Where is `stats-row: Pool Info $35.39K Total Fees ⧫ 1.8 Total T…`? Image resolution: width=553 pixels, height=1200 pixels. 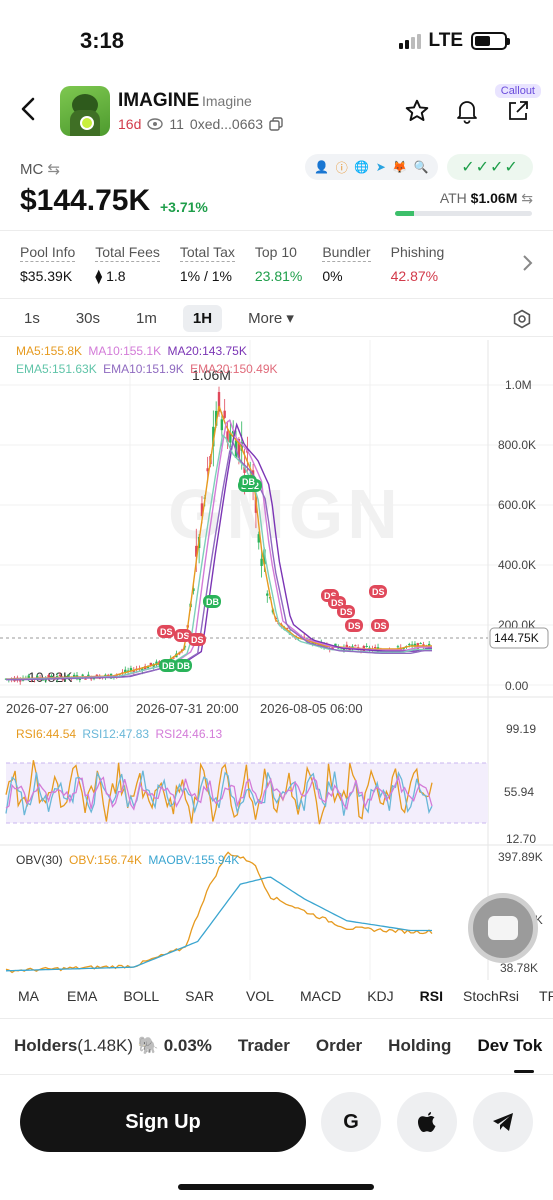 stats-row: Pool Info $35.39K Total Fees ⧫ 1.8 Total T… is located at coordinates (232, 264).